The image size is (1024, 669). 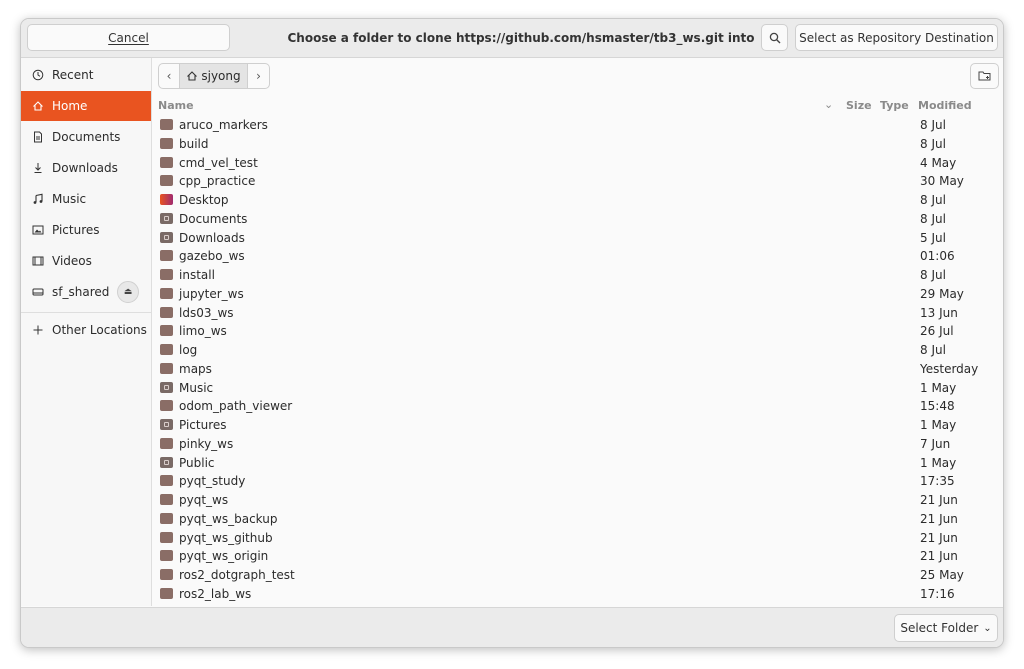 I want to click on list-item: odom_path_viewer 15:48, so click(x=567, y=406).